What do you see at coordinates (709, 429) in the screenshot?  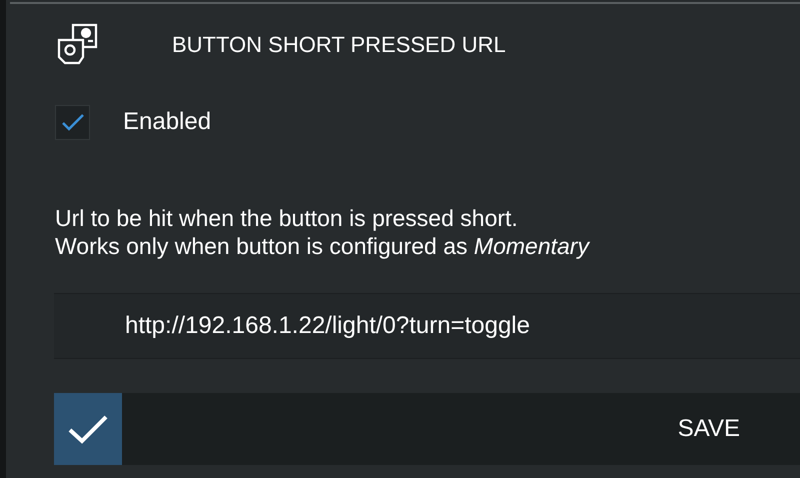 I see `save-button: SAVE` at bounding box center [709, 429].